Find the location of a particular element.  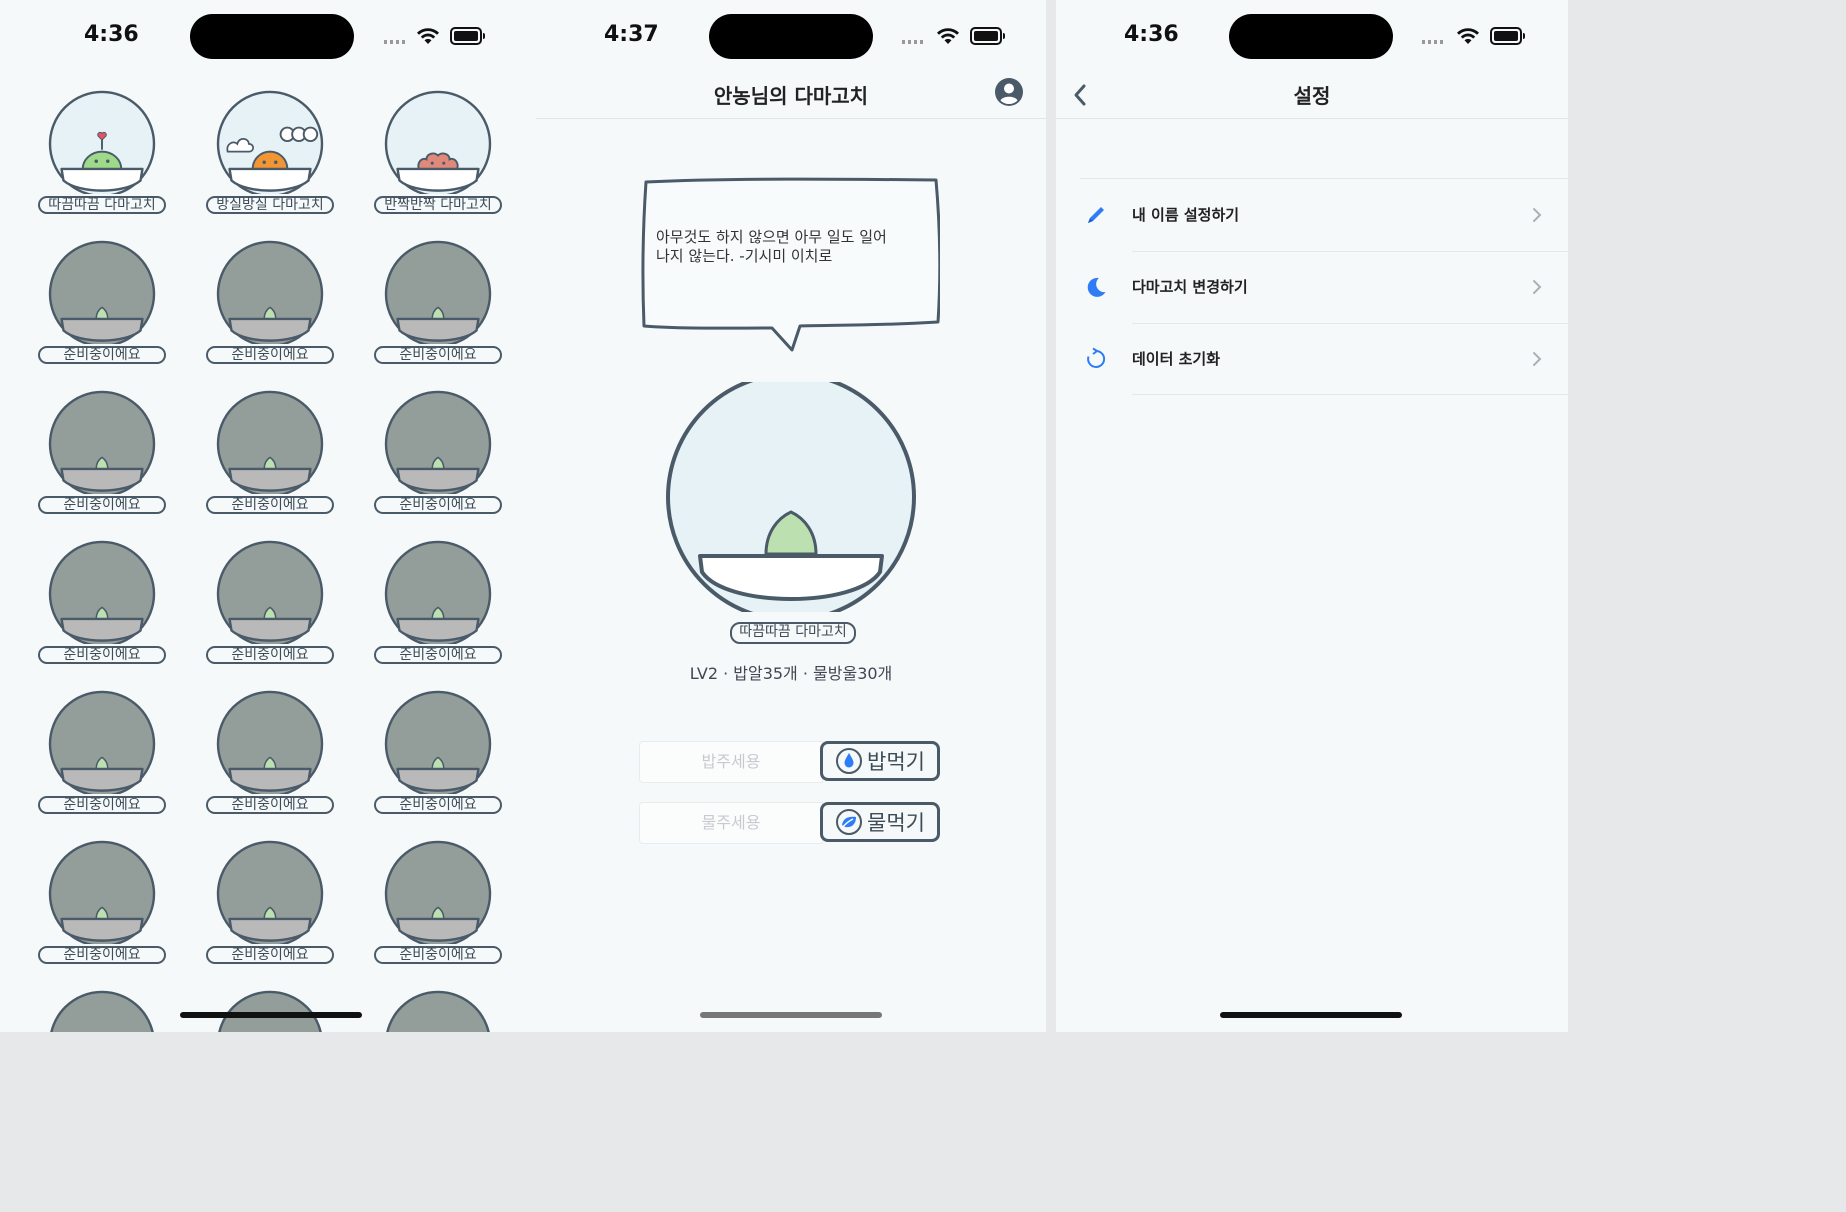

water-button: 물먹기 is located at coordinates (880, 822).